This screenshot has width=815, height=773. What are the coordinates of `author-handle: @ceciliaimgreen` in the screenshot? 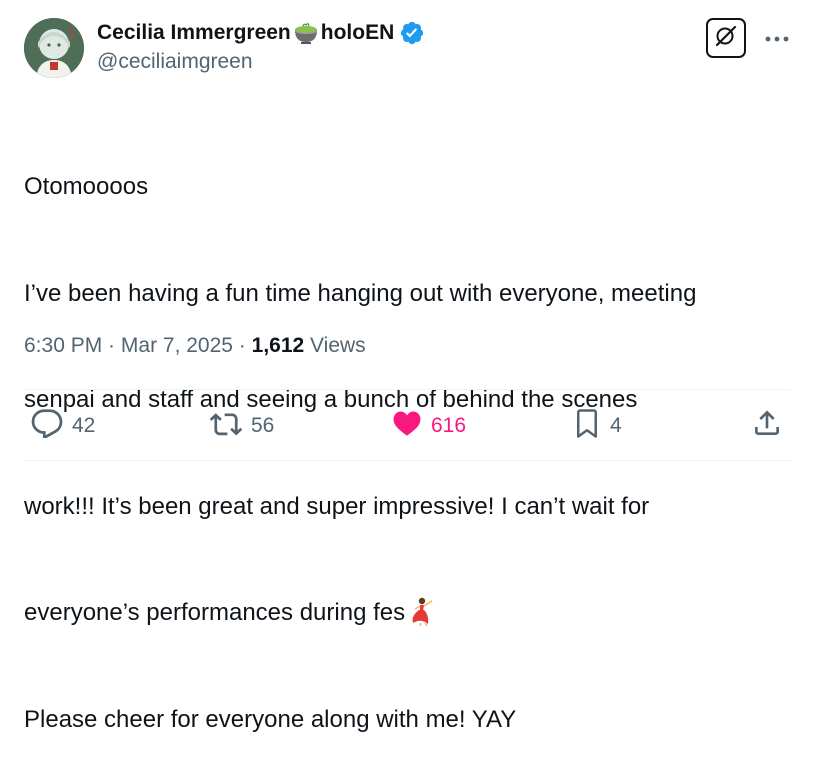 It's located at (175, 62).